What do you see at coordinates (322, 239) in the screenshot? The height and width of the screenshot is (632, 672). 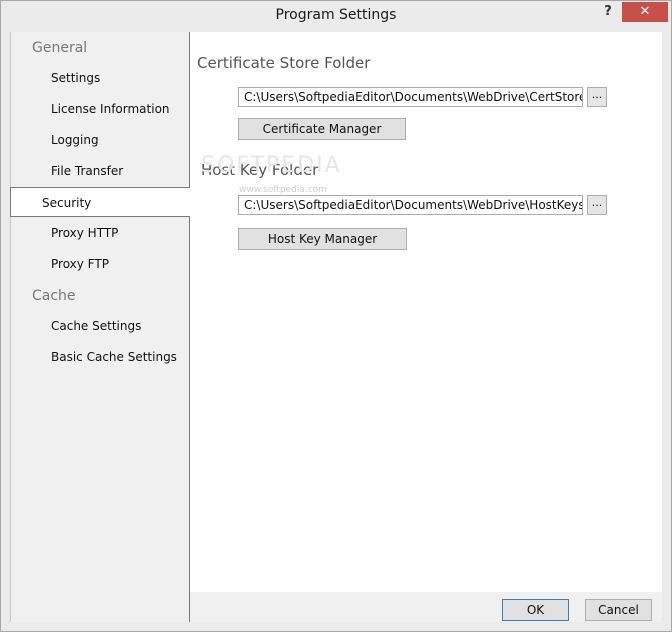 I see `host-key-manager-button: Host Key Manager` at bounding box center [322, 239].